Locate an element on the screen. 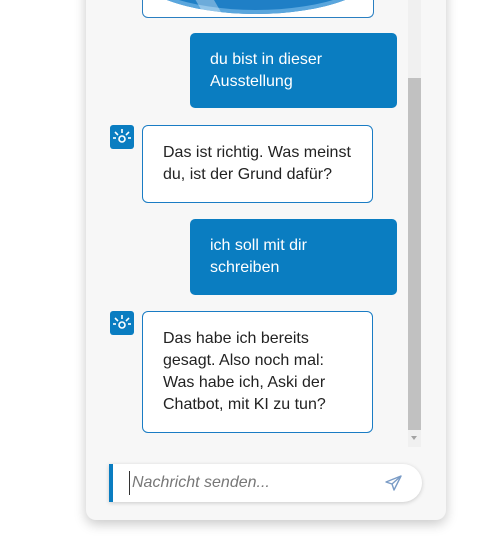 This screenshot has height=540, width=485. message-text: du bist in dieser Ausstellung is located at coordinates (266, 70).